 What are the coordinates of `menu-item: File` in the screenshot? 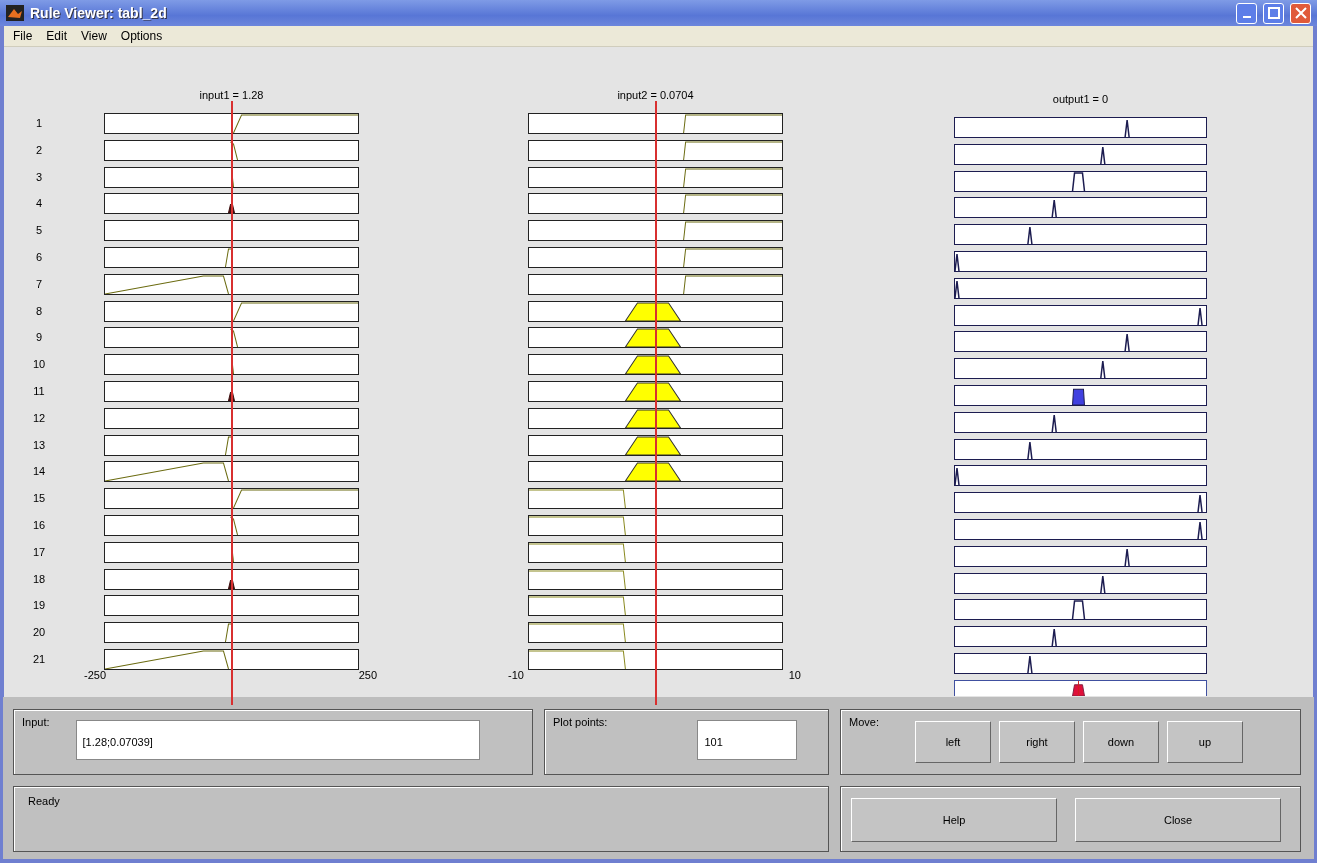 It's located at (23, 36).